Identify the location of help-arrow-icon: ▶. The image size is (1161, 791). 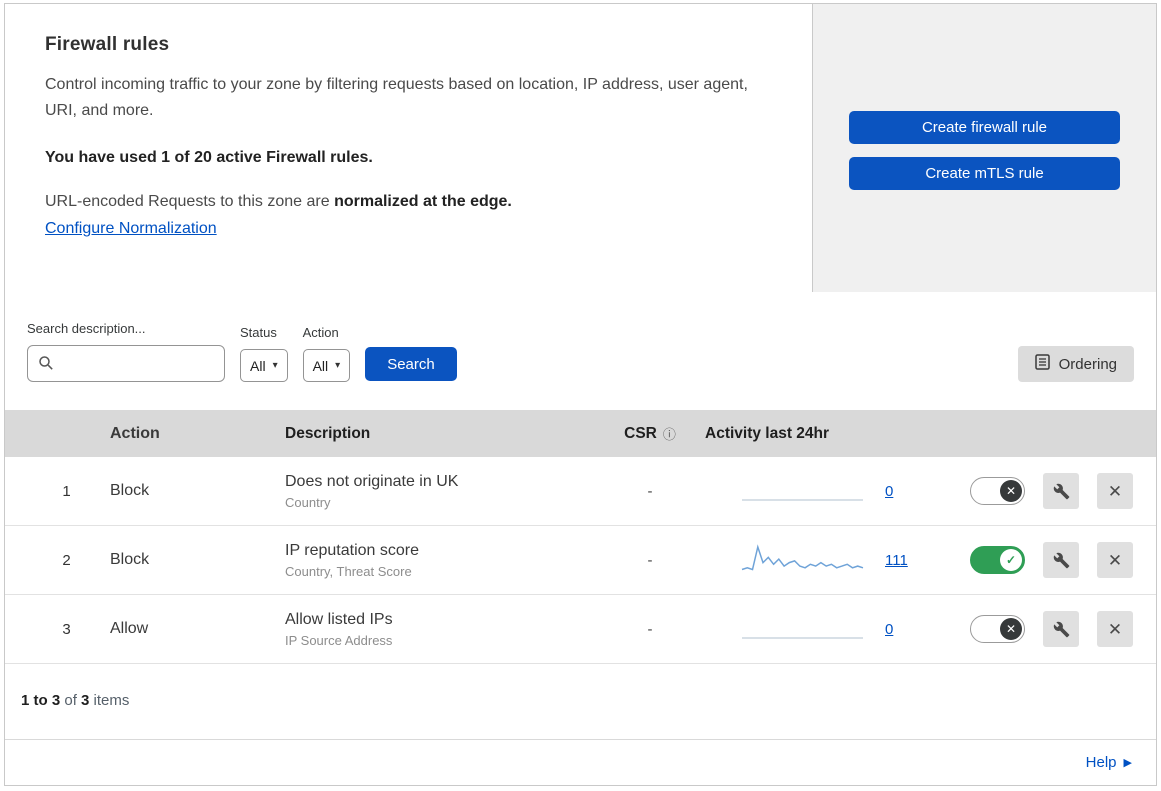
(1127, 763).